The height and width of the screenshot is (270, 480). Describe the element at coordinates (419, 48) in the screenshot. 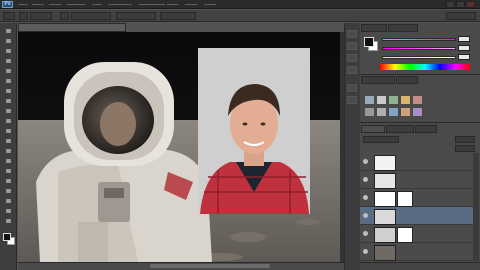

I see `green-slider` at that location.